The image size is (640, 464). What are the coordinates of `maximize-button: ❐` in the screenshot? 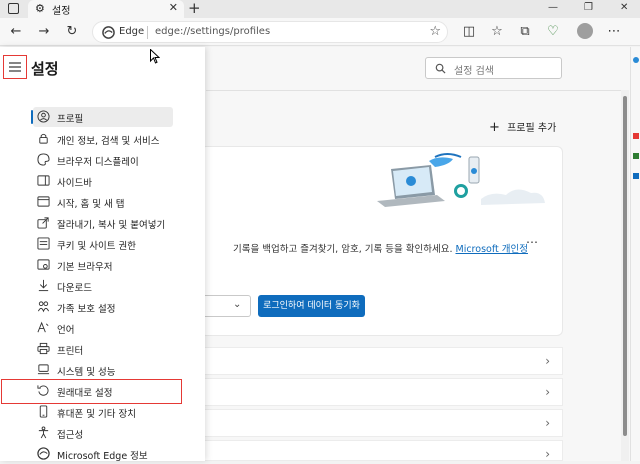 It's located at (588, 7).